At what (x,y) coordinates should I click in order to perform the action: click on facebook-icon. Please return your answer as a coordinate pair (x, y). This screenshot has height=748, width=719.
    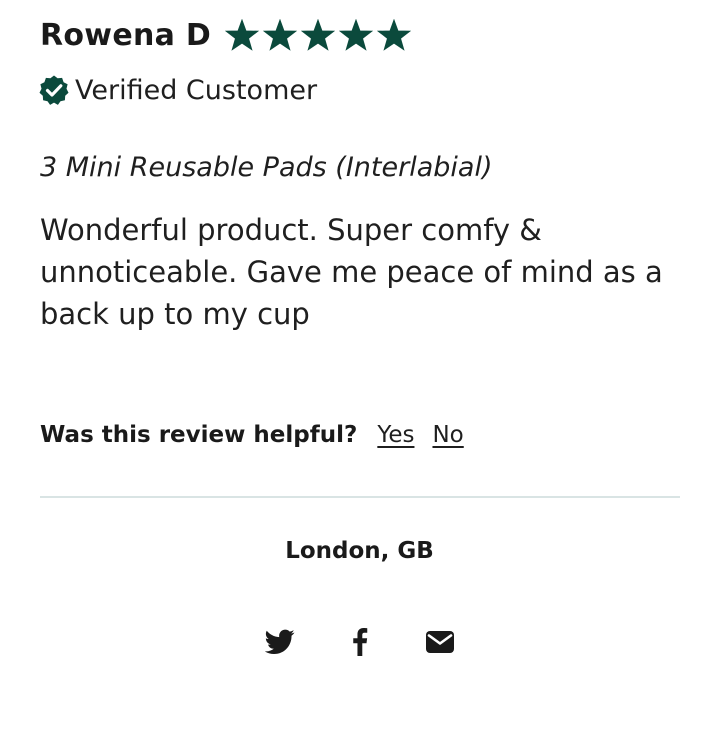
    Looking at the image, I should click on (359, 642).